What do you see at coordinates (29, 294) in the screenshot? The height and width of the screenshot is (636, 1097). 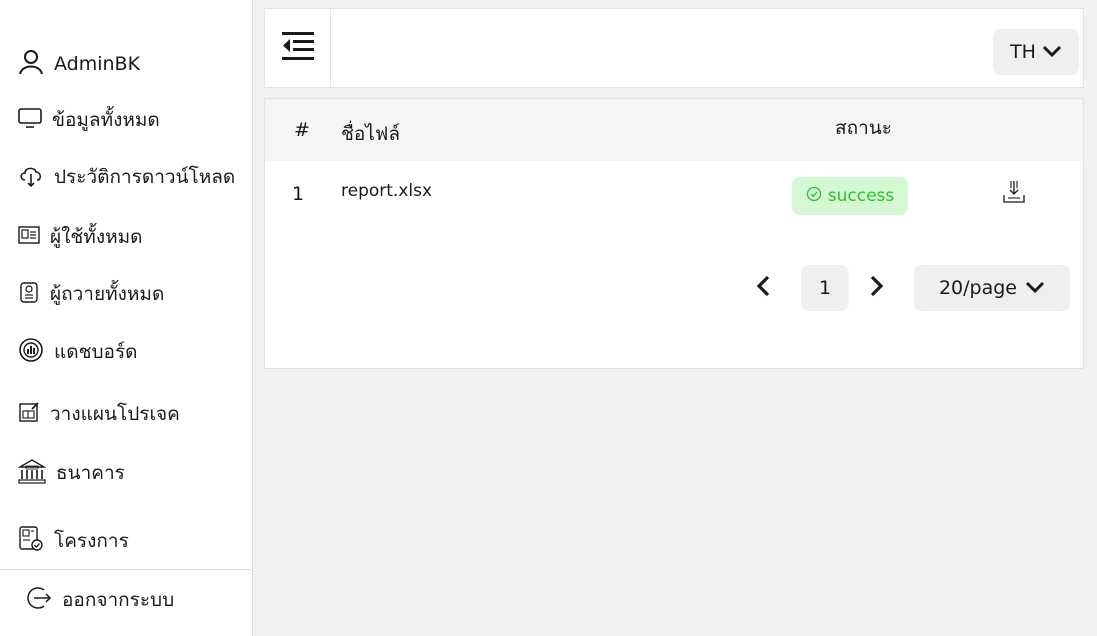 I see `donor-icon` at bounding box center [29, 294].